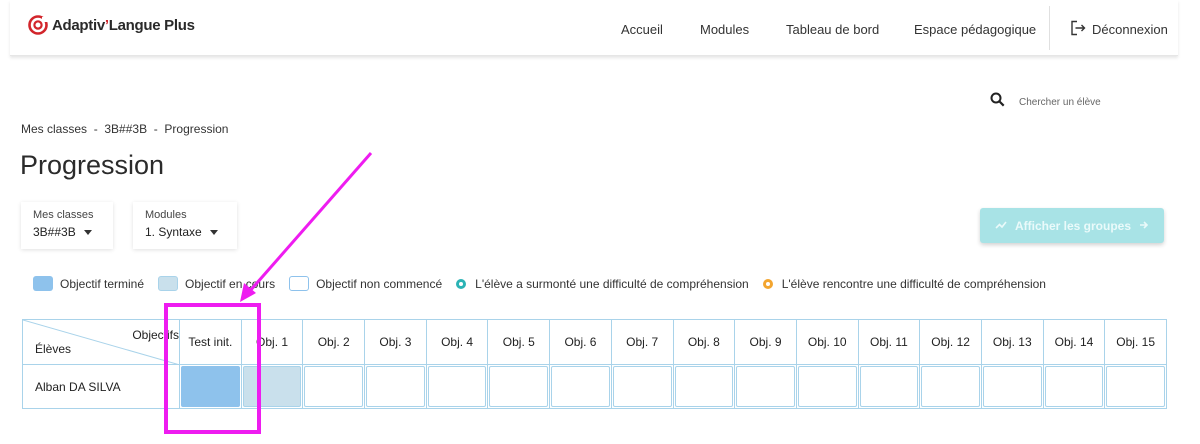  What do you see at coordinates (1081, 29) in the screenshot?
I see `logout-icon` at bounding box center [1081, 29].